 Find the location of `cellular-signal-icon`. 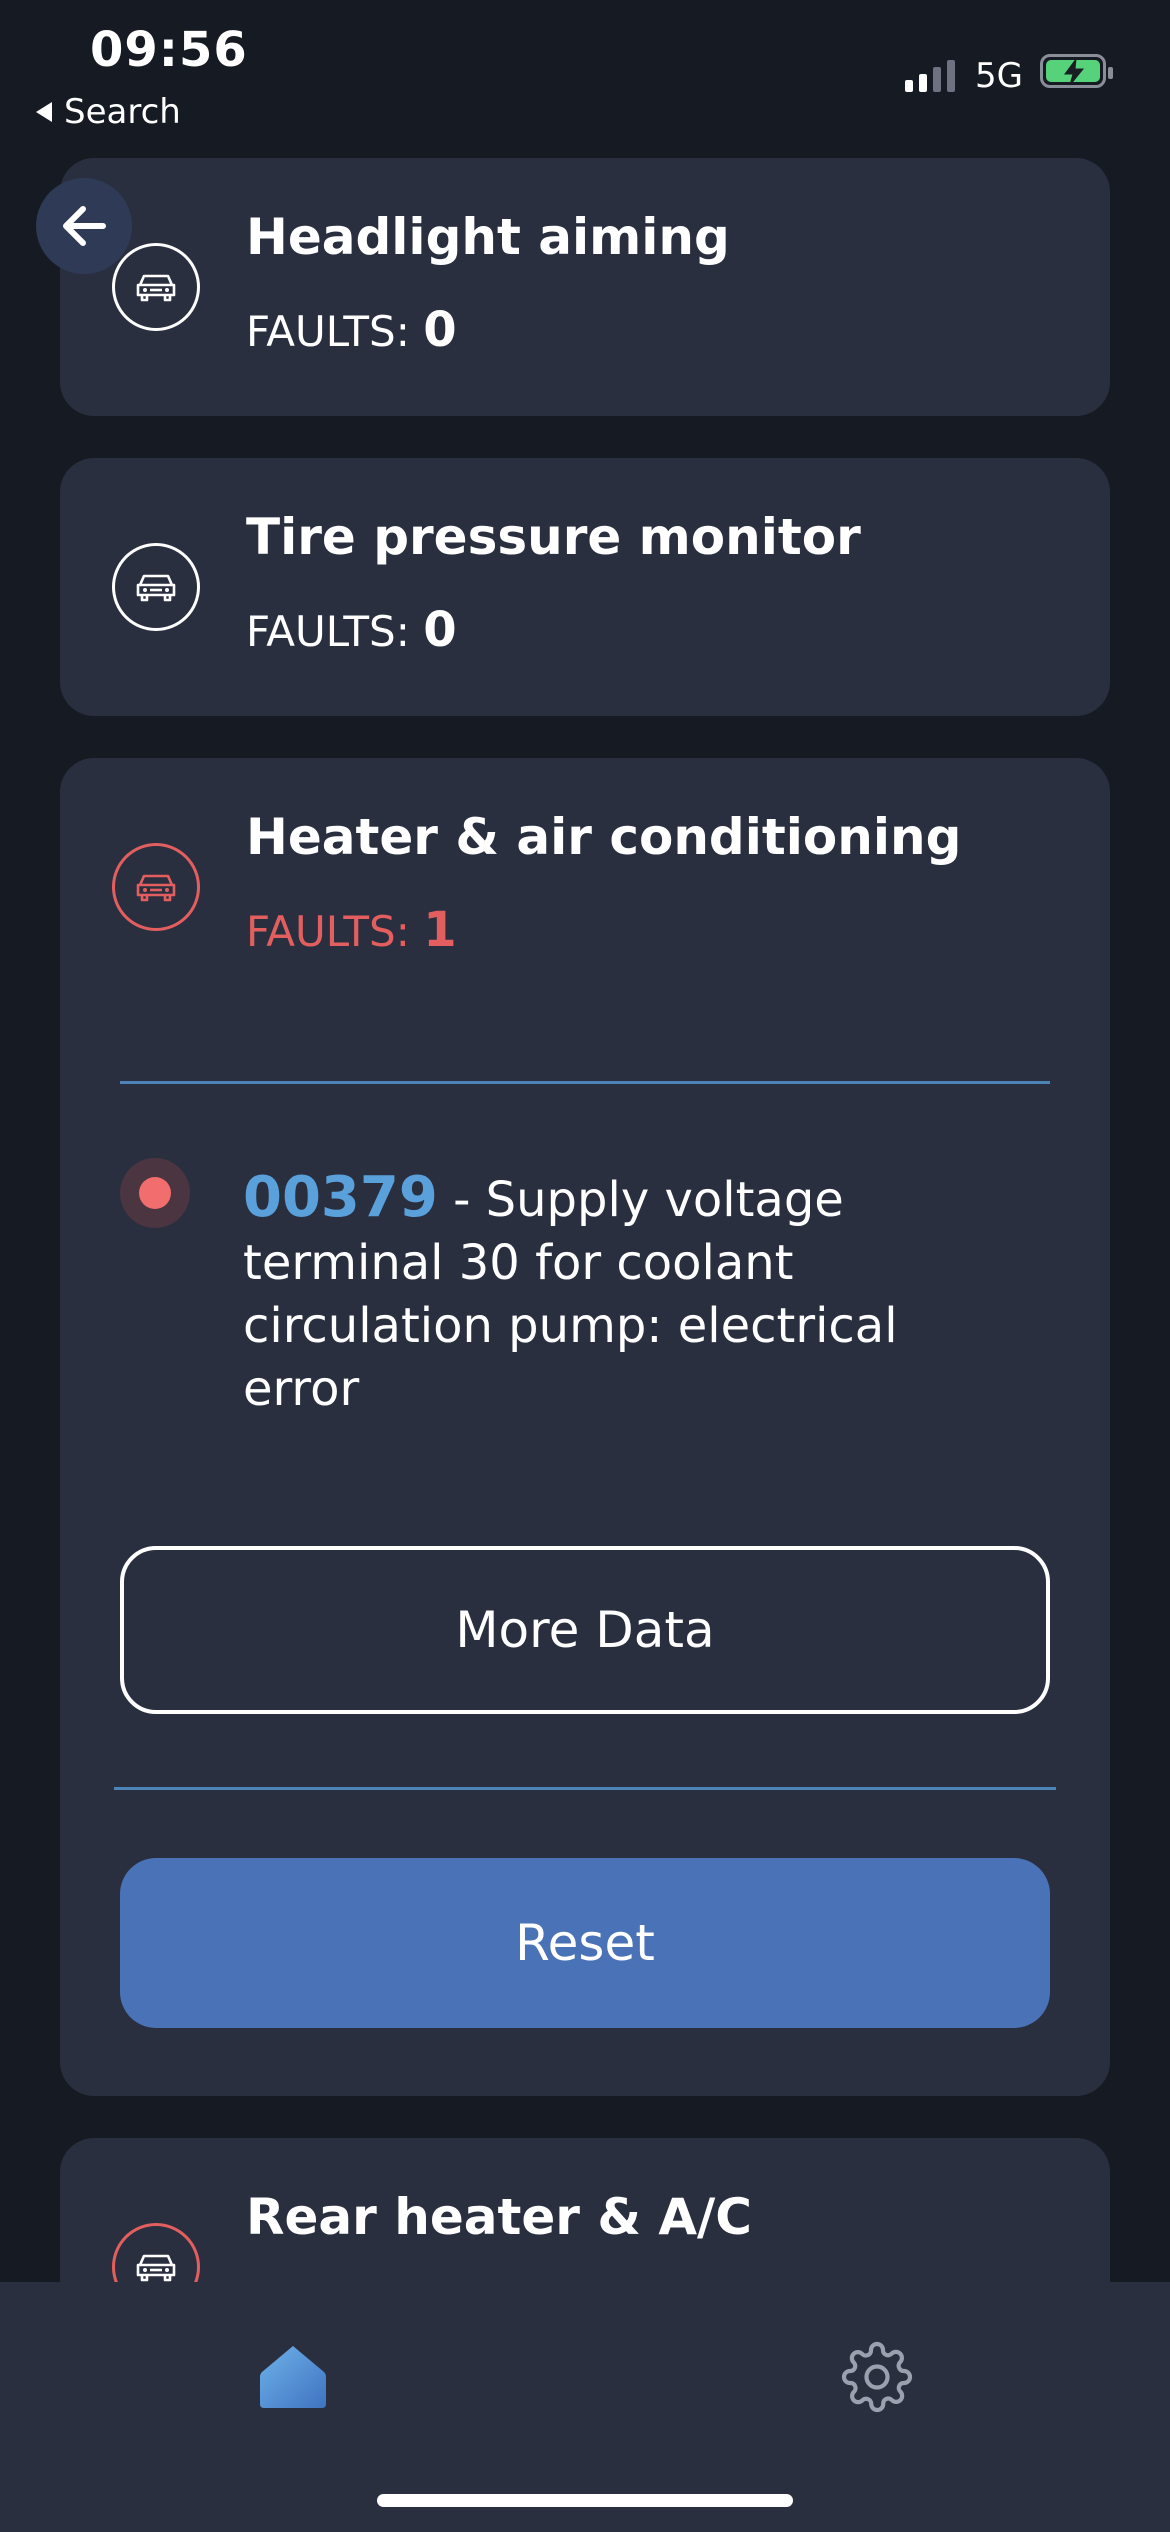

cellular-signal-icon is located at coordinates (930, 75).